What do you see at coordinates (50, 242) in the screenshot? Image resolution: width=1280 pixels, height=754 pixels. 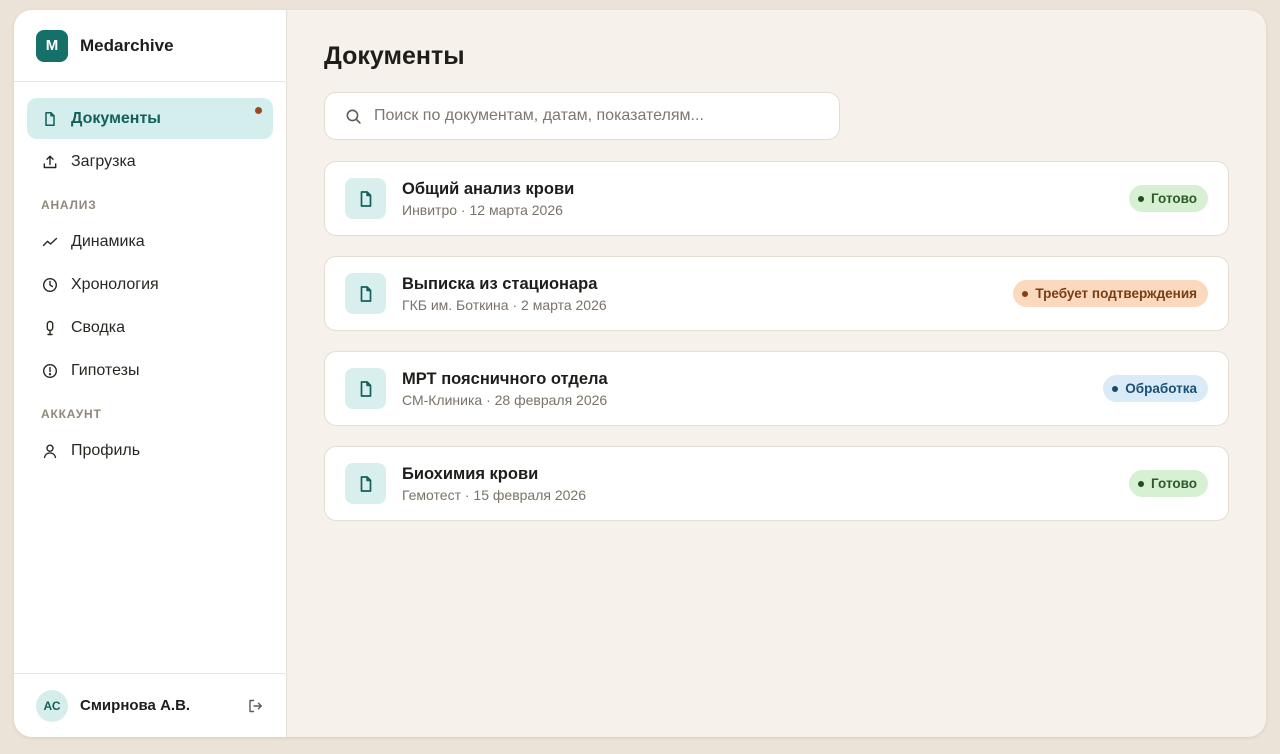 I see `trend-icon` at bounding box center [50, 242].